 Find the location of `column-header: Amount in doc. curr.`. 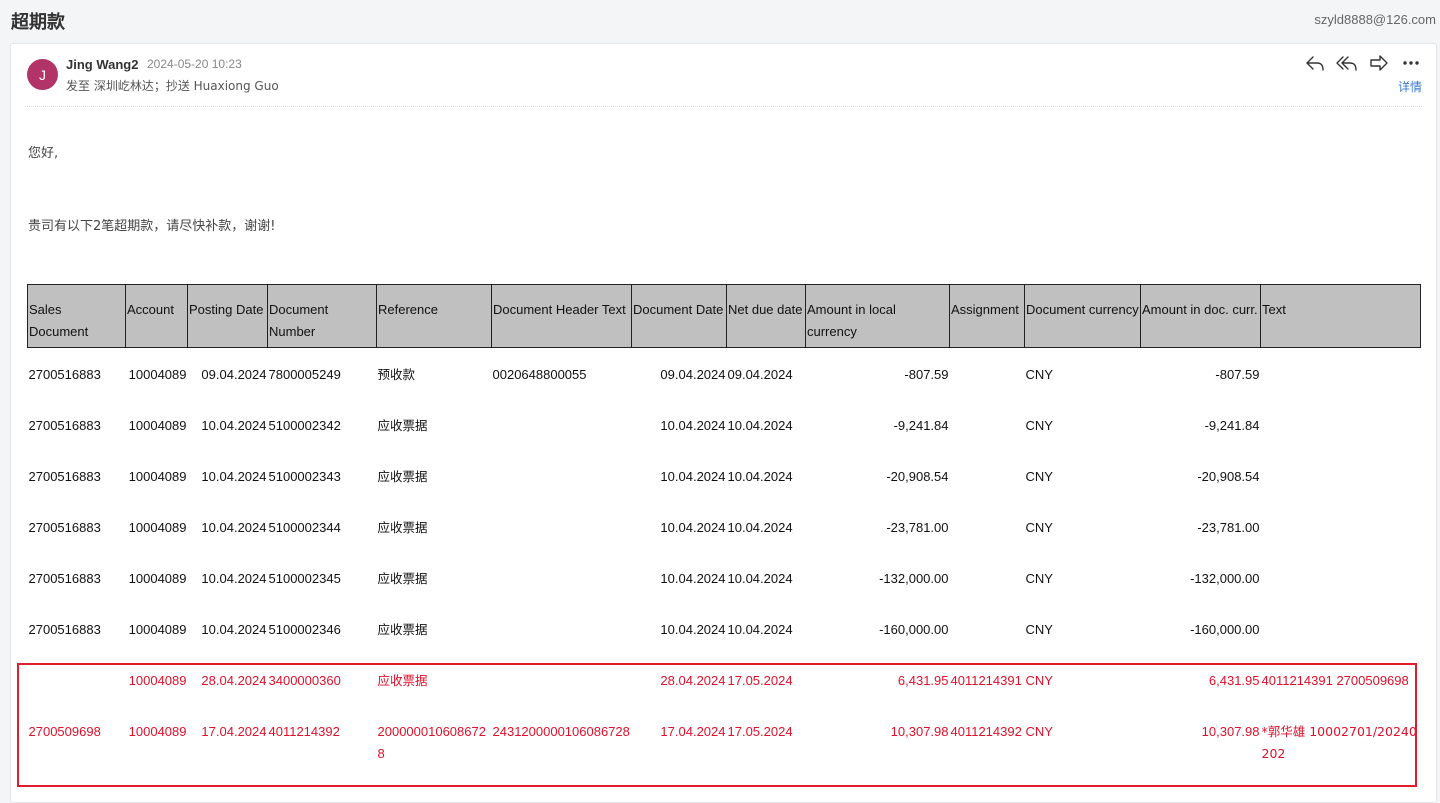

column-header: Amount in doc. curr. is located at coordinates (1200, 316).